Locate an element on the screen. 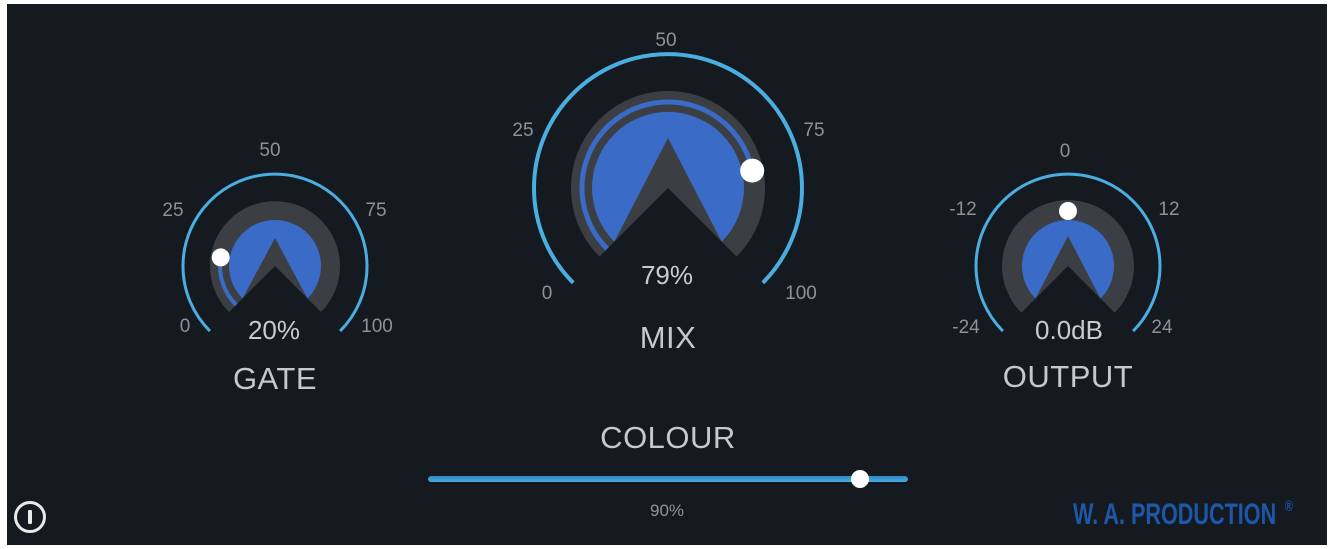  brand-logo: W. A. PRODUCTION ® is located at coordinates (1183, 515).